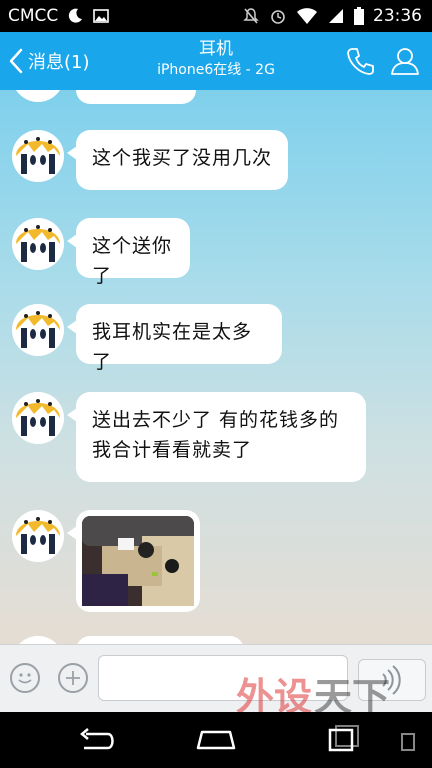  Describe the element at coordinates (216, 437) in the screenshot. I see `message-bubble: 送出去不少了 有的花钱多的 我合计看看就卖了` at that location.